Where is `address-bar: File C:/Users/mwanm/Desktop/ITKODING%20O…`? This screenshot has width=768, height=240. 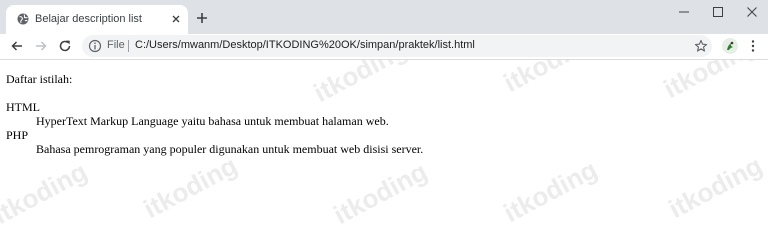
address-bar: File C:/Users/mwanm/Desktop/ITKODING%20O… is located at coordinates (397, 46).